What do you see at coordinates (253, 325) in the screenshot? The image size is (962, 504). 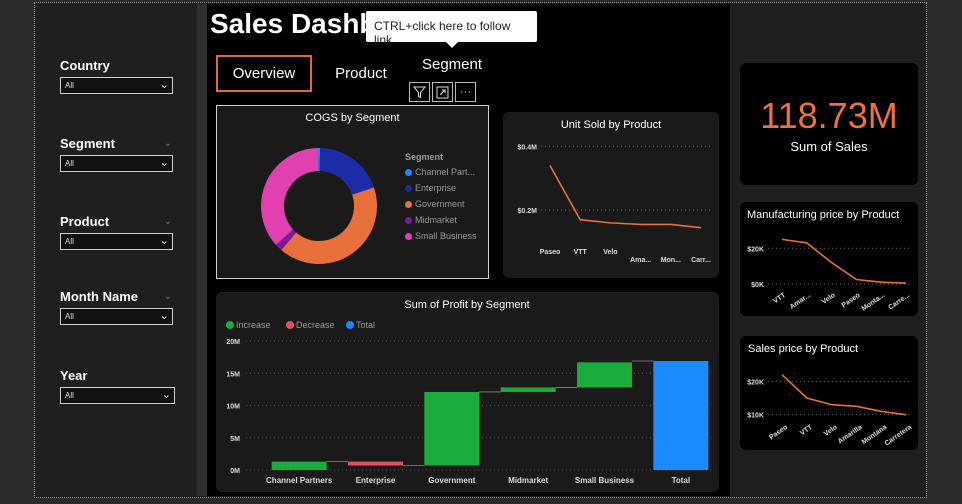 I see `legend-label: Increase` at bounding box center [253, 325].